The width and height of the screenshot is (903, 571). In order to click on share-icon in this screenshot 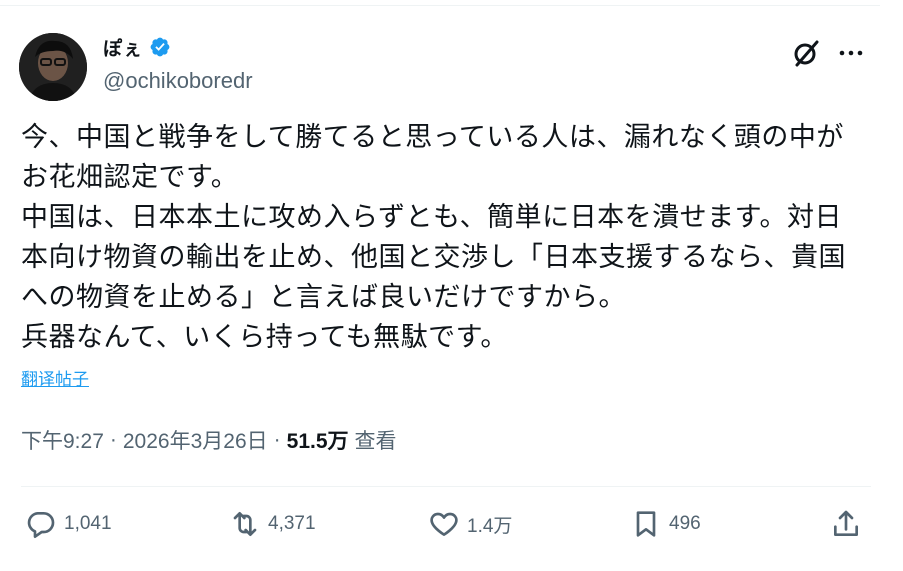, I will do `click(846, 523)`.